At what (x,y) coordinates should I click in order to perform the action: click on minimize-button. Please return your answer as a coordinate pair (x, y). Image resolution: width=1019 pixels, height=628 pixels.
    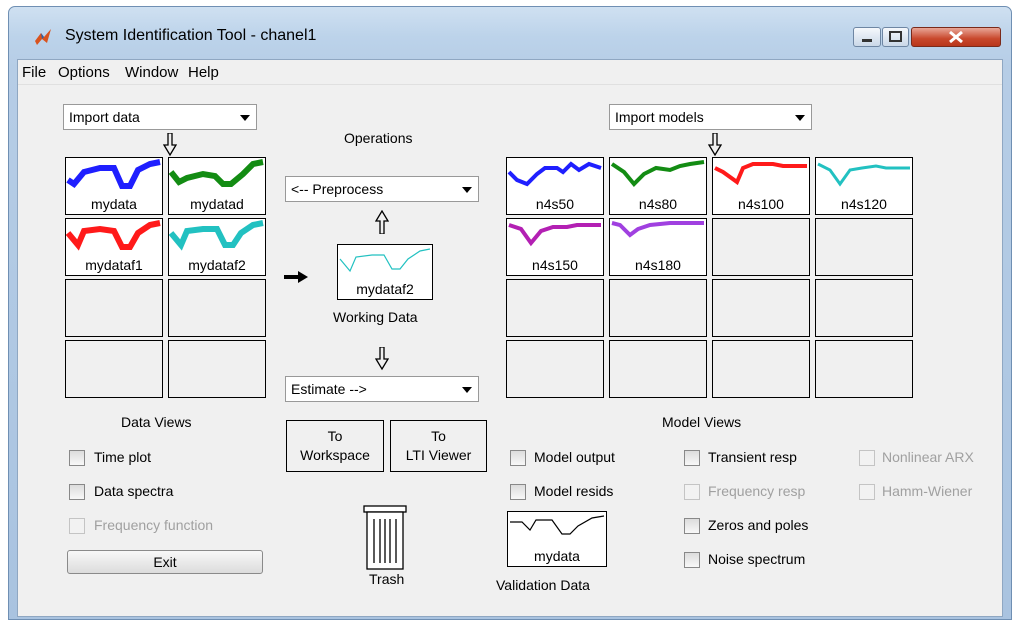
    Looking at the image, I should click on (867, 37).